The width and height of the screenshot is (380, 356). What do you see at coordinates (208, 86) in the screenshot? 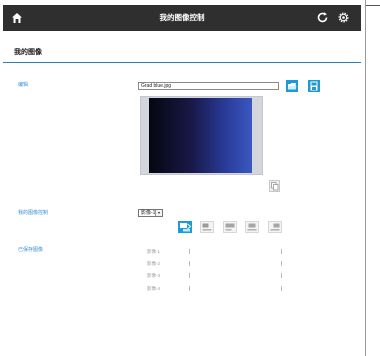
I see `filename-field` at bounding box center [208, 86].